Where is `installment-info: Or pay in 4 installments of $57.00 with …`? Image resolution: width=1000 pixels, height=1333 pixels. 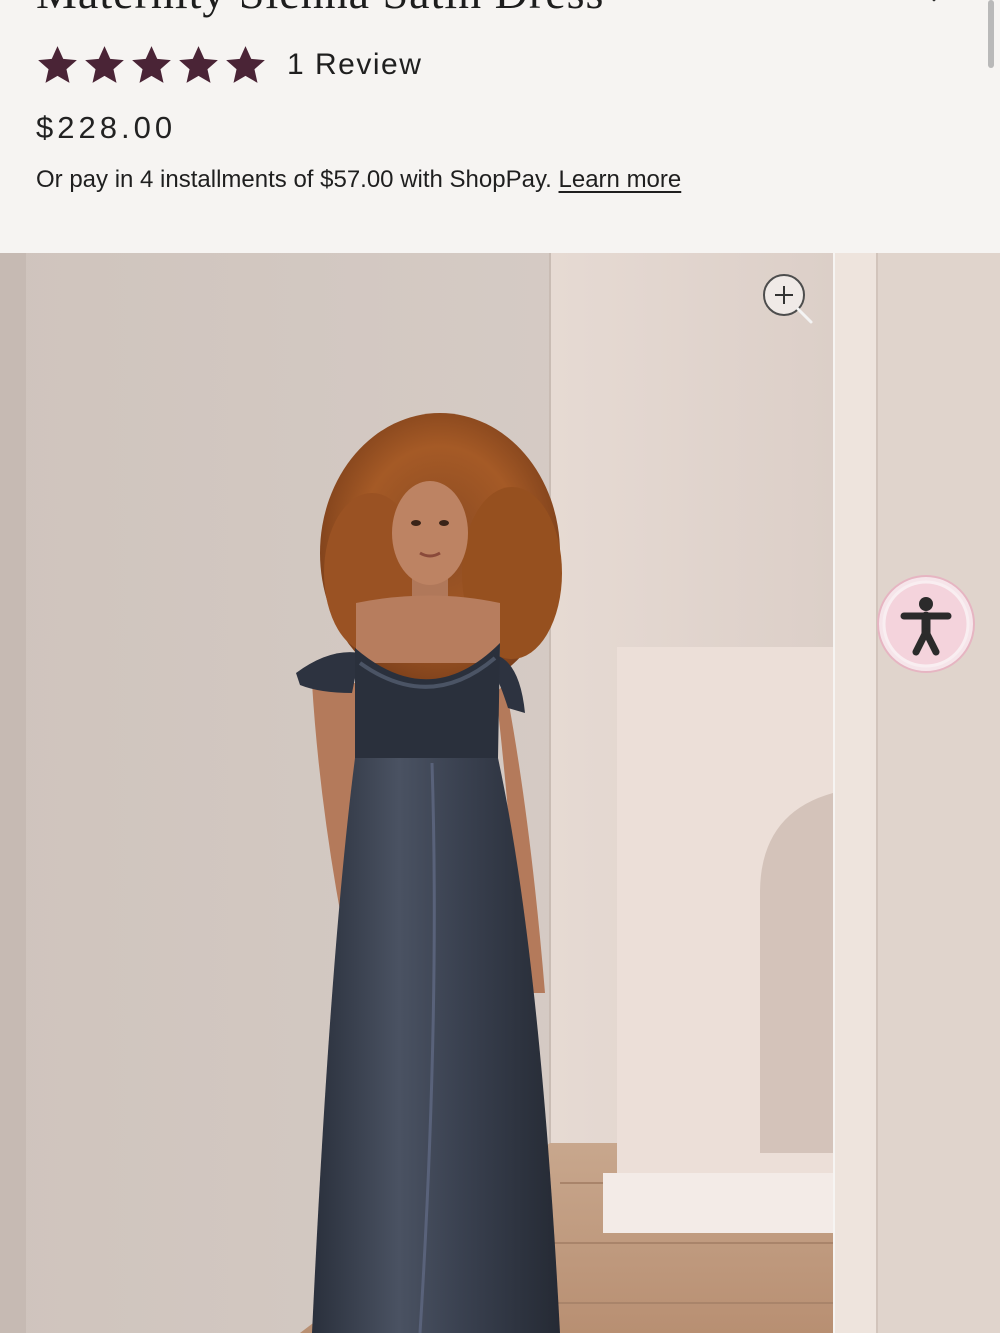 installment-info: Or pay in 4 installments of $57.00 with … is located at coordinates (358, 180).